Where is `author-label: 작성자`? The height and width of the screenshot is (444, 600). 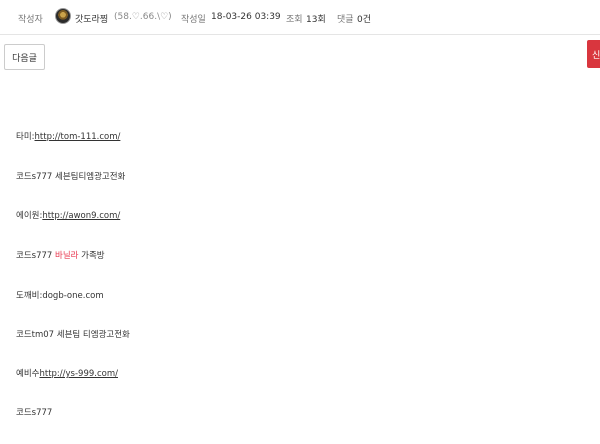 author-label: 작성자 is located at coordinates (30, 20).